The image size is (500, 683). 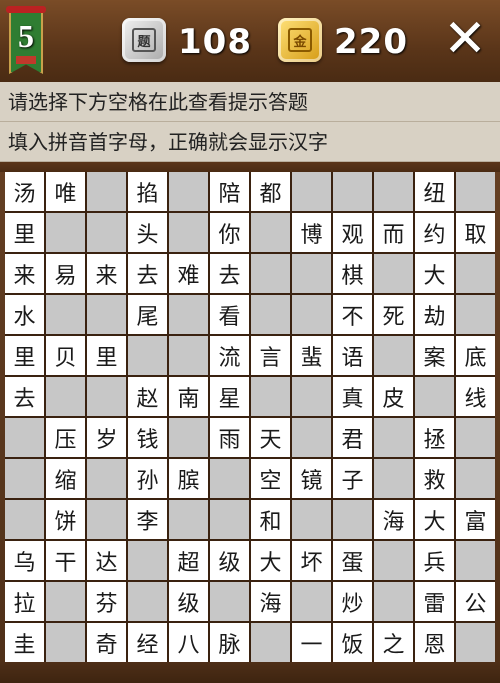 I want to click on grid-cell: 纽, so click(x=434, y=191).